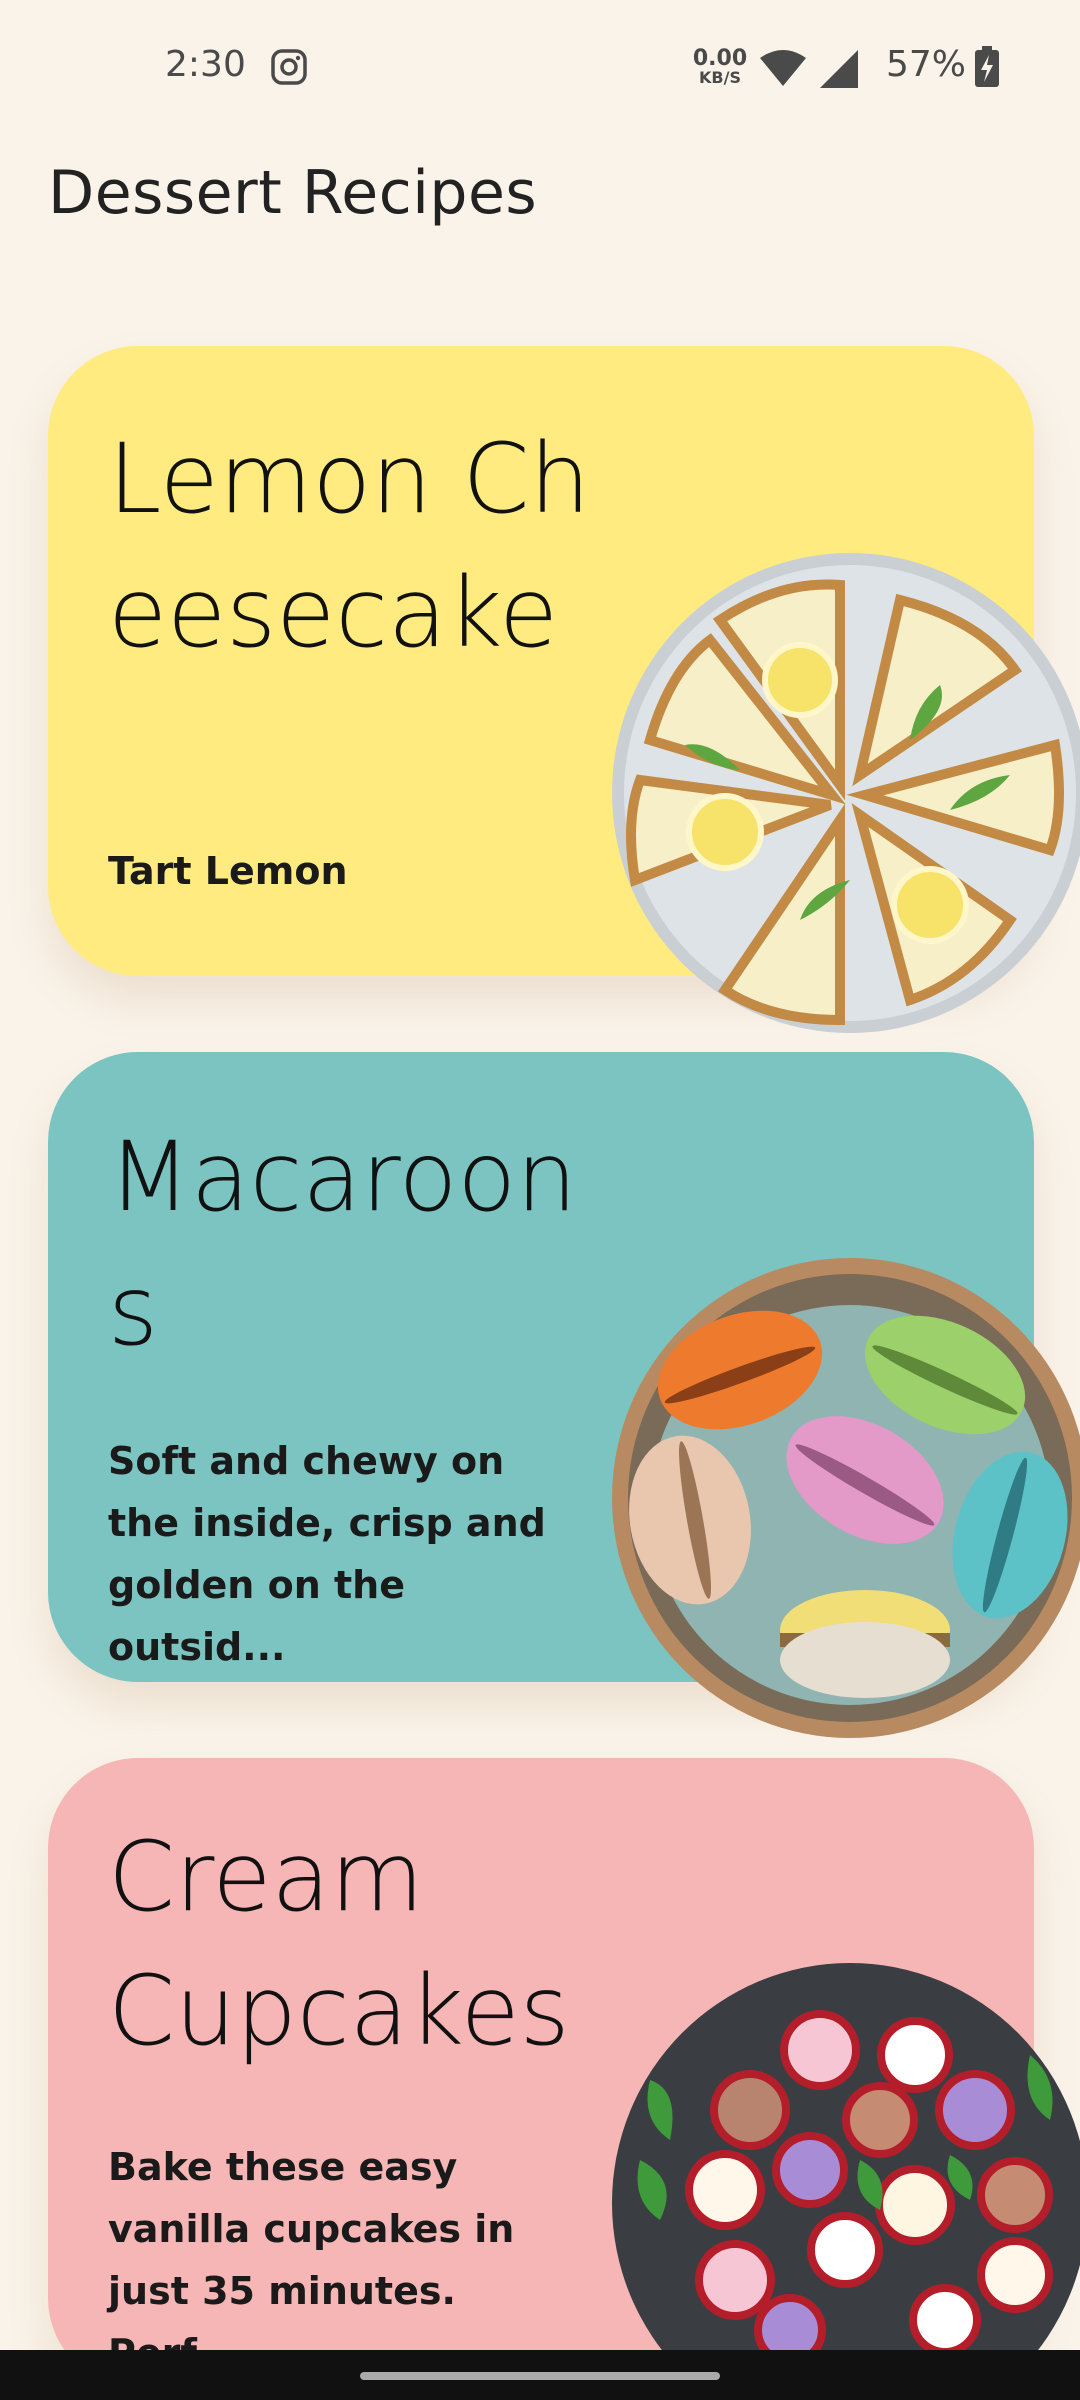 The image size is (1080, 2400). I want to click on network-speed: 0.00 KB/S, so click(720, 67).